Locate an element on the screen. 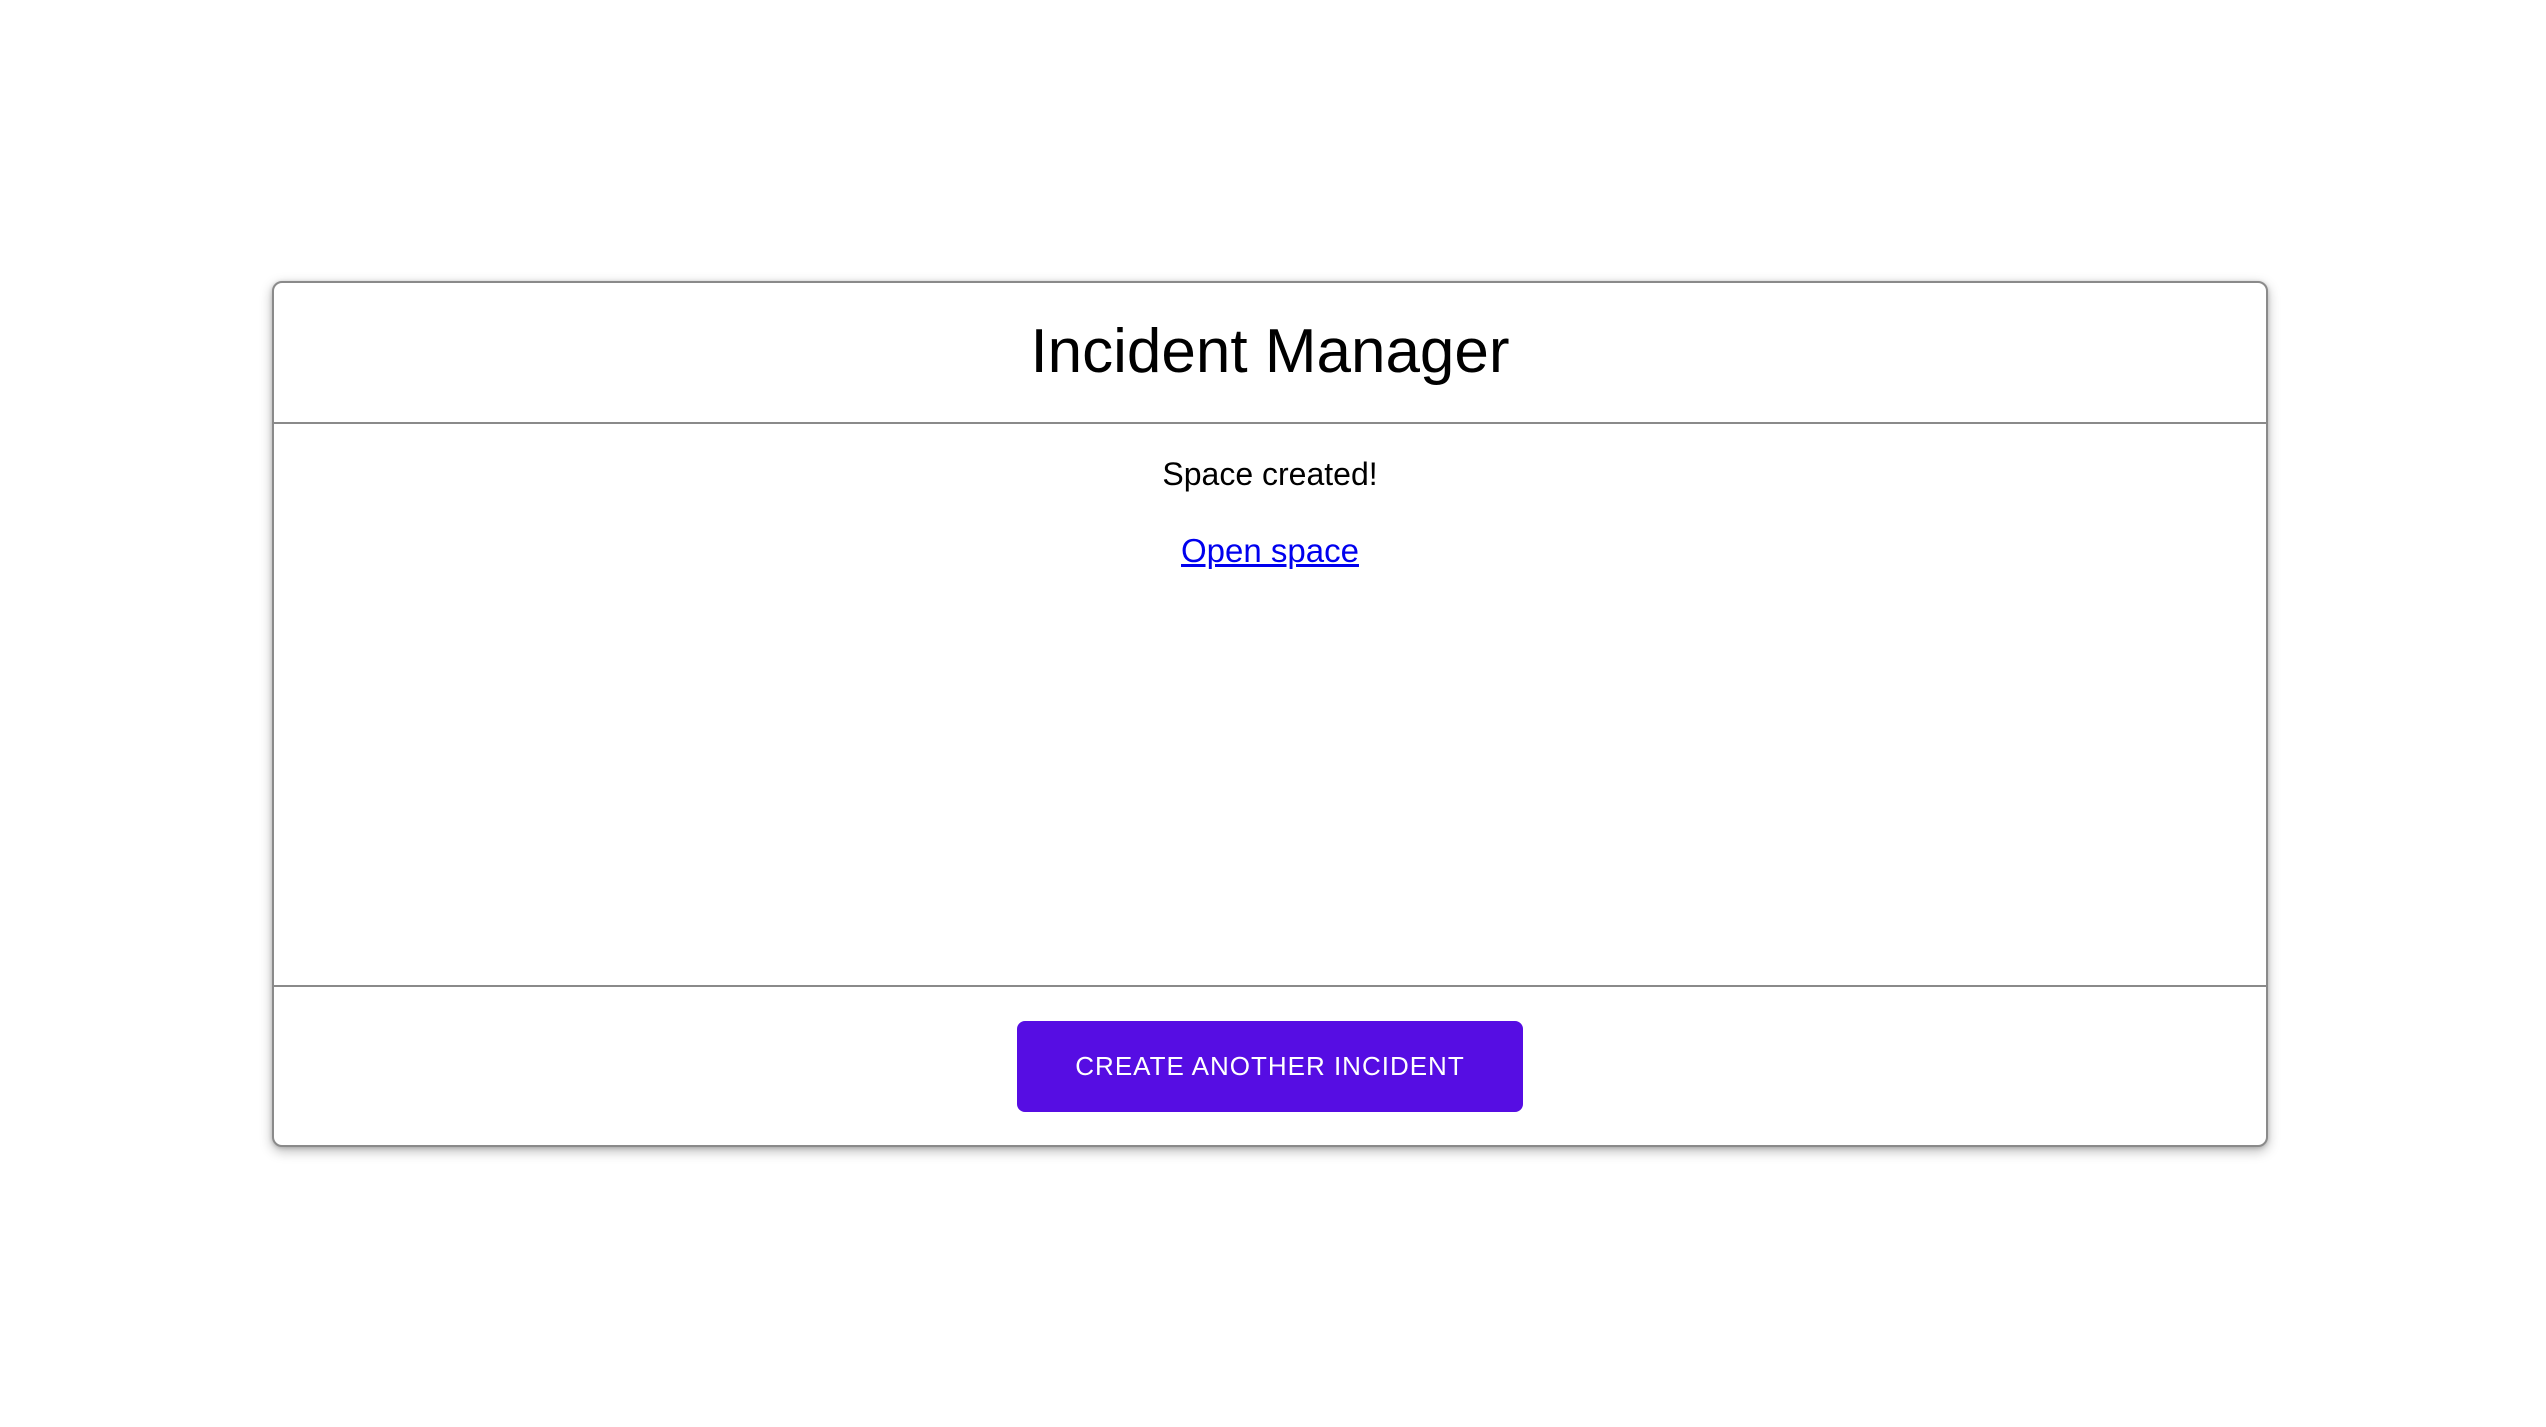  create-another-incident-button: CREATE ANOTHER INCIDENT is located at coordinates (1270, 1066).